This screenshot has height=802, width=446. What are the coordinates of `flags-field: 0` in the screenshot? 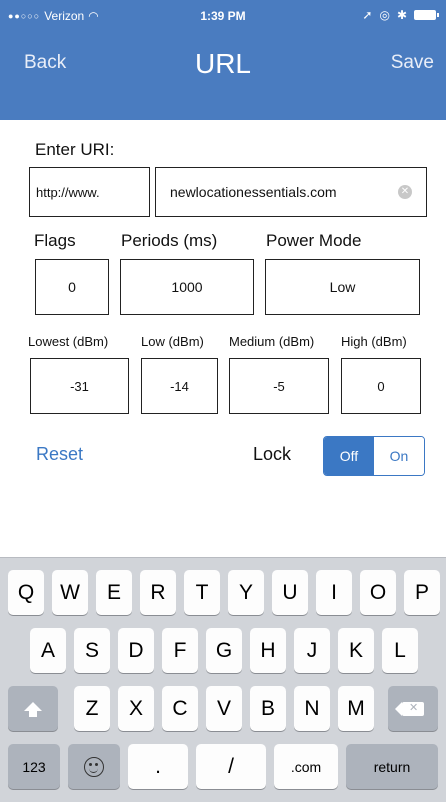 It's located at (72, 287).